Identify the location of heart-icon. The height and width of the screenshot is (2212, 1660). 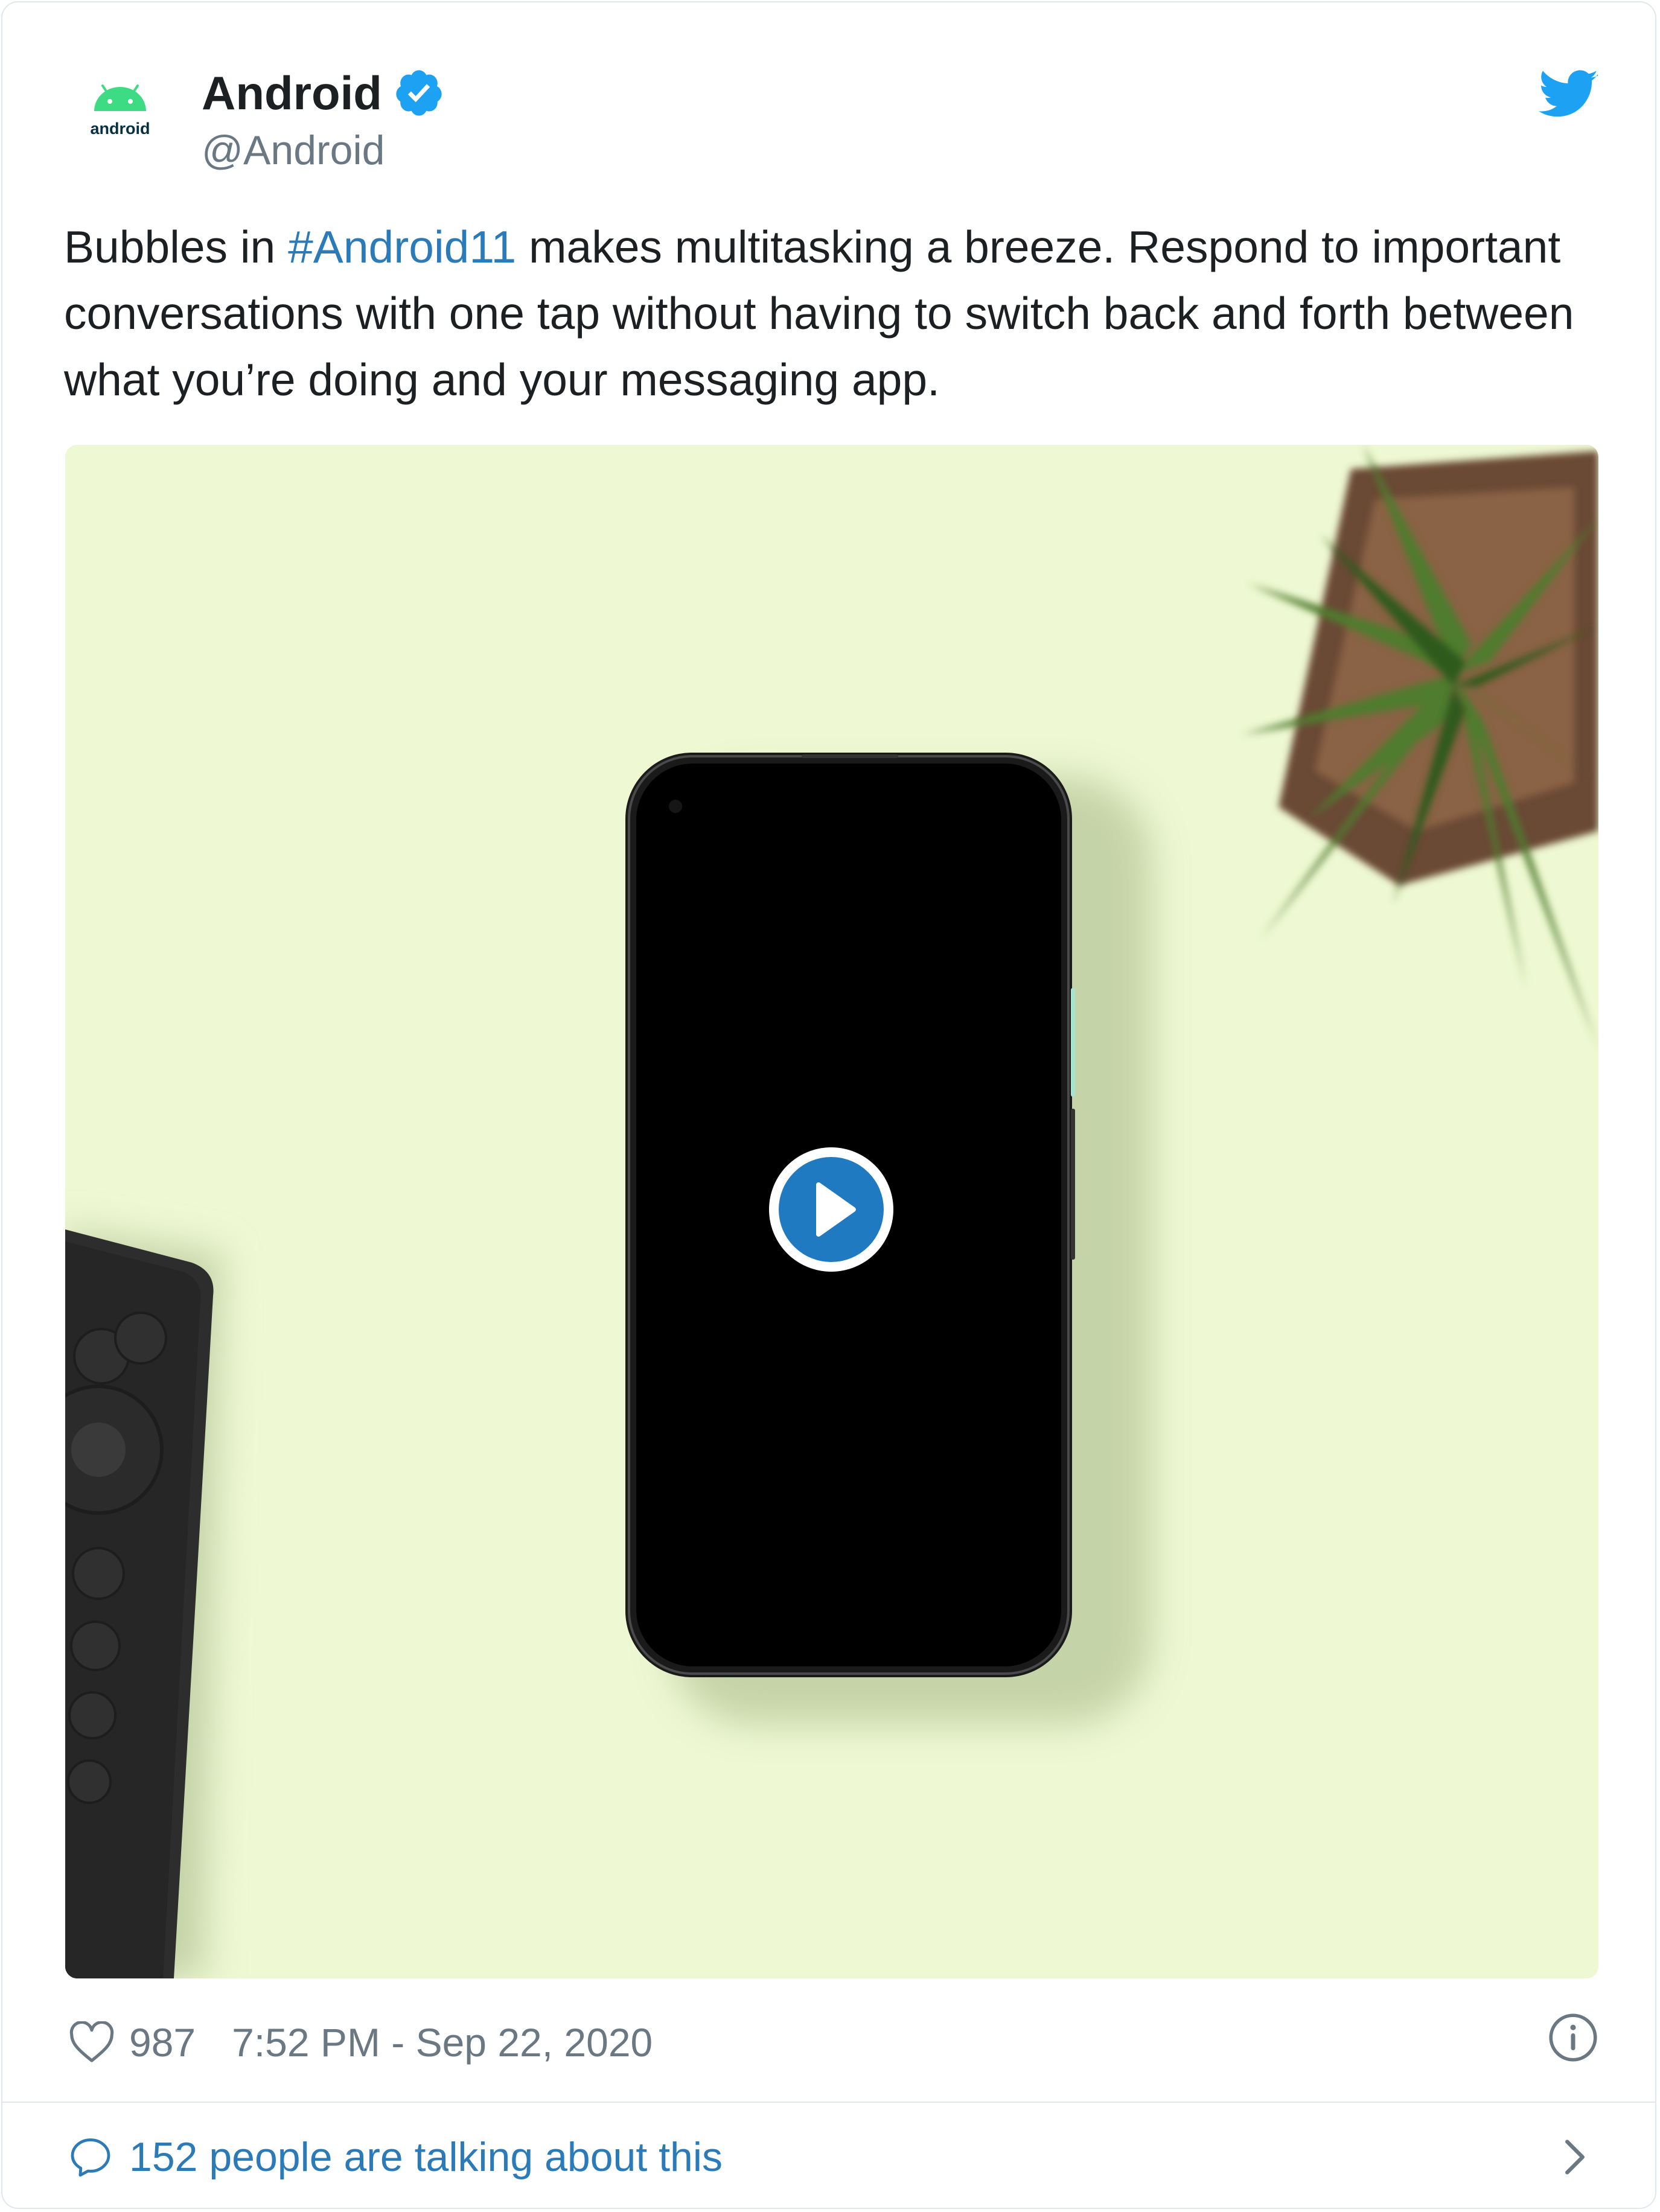
(92, 2042).